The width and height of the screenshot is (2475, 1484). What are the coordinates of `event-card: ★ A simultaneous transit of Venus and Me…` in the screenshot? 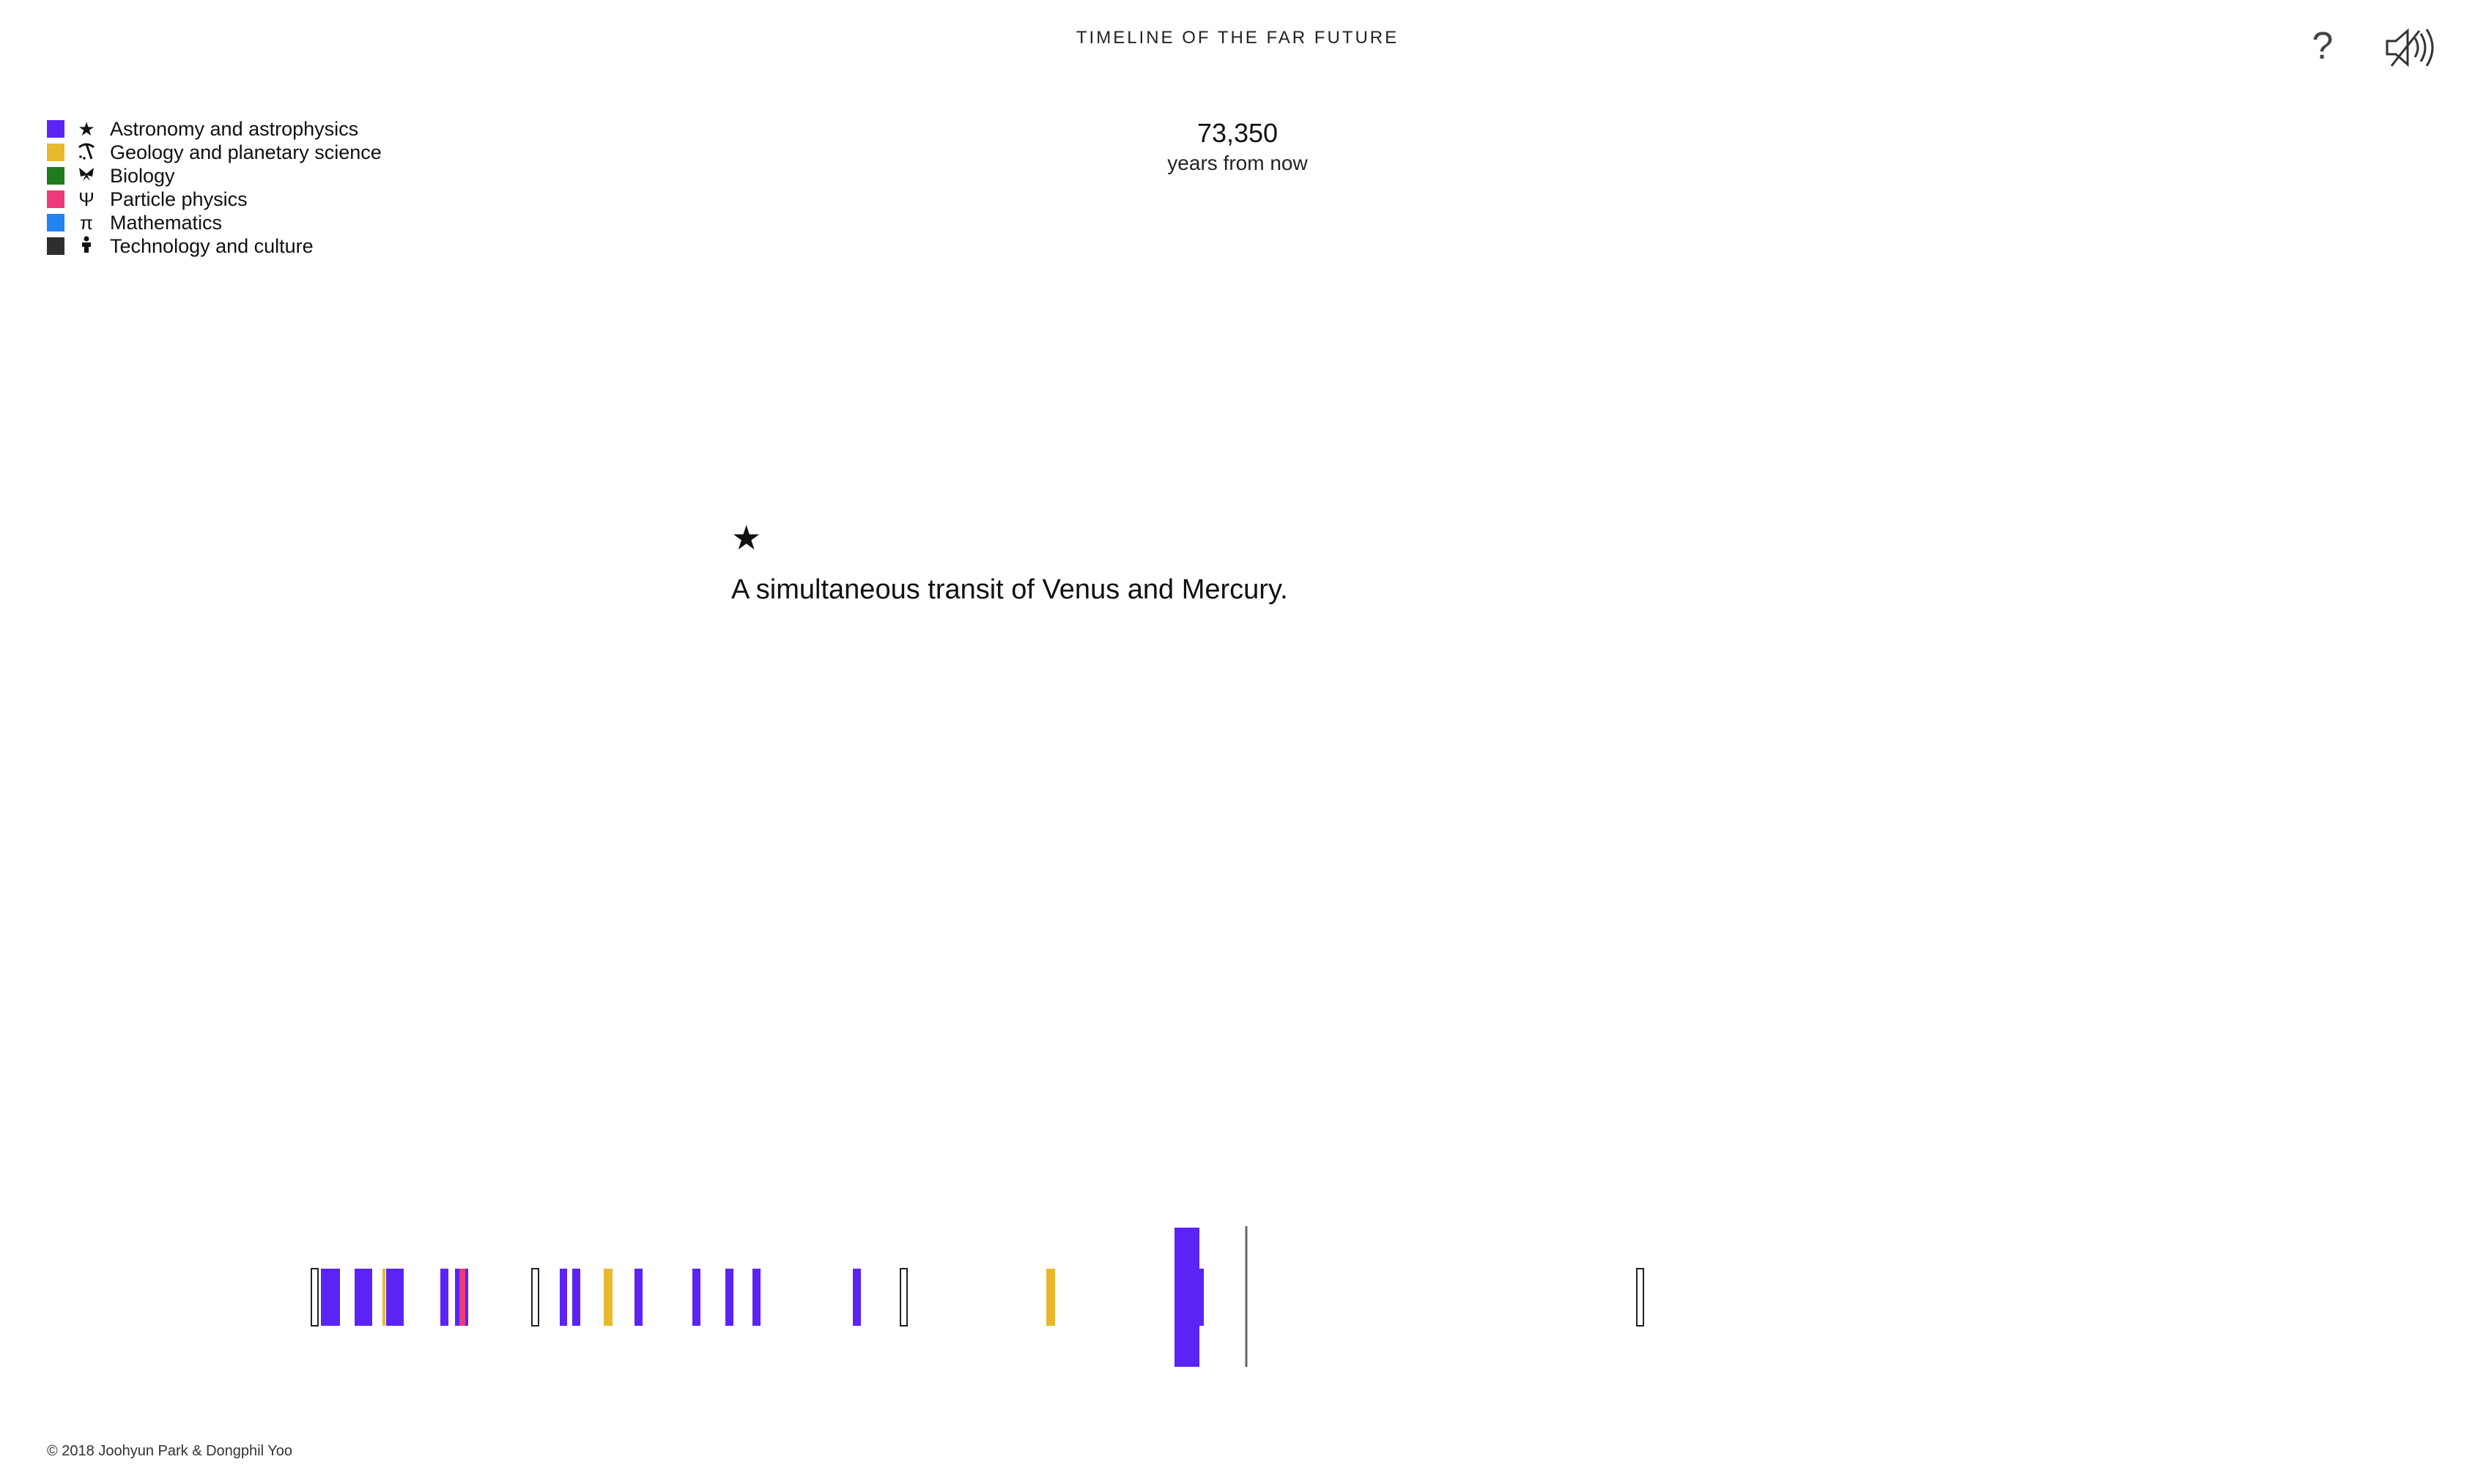 It's located at (1009, 562).